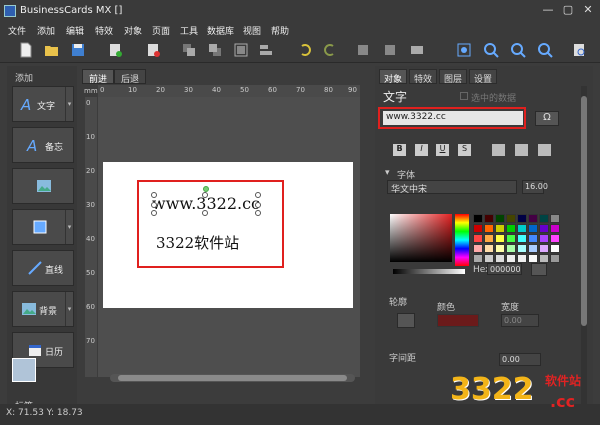 Image resolution: width=600 pixels, height=425 pixels. Describe the element at coordinates (266, 50) in the screenshot. I see `align-icon` at that location.